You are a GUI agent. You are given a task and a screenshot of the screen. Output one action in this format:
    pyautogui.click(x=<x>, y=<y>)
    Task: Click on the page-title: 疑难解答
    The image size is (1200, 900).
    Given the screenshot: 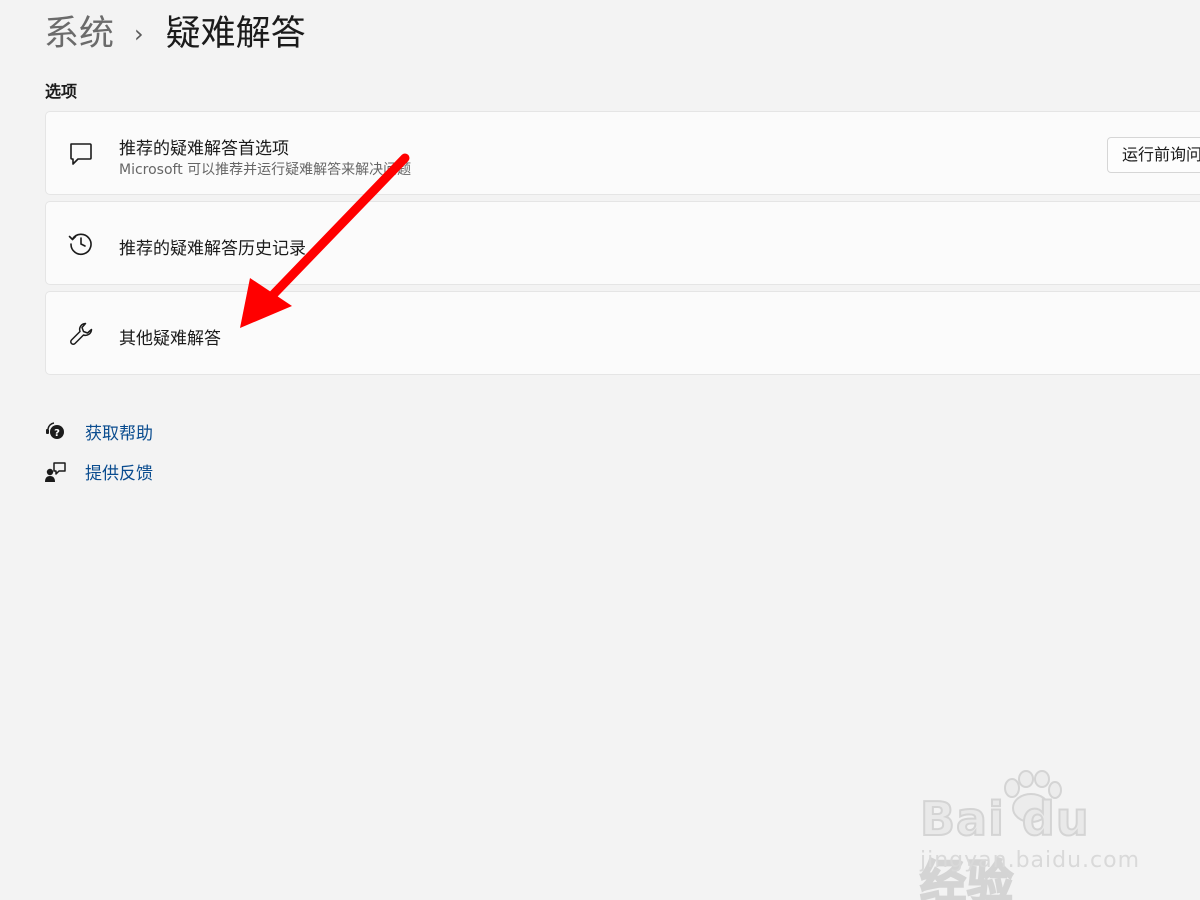 What is the action you would take?
    pyautogui.click(x=235, y=34)
    